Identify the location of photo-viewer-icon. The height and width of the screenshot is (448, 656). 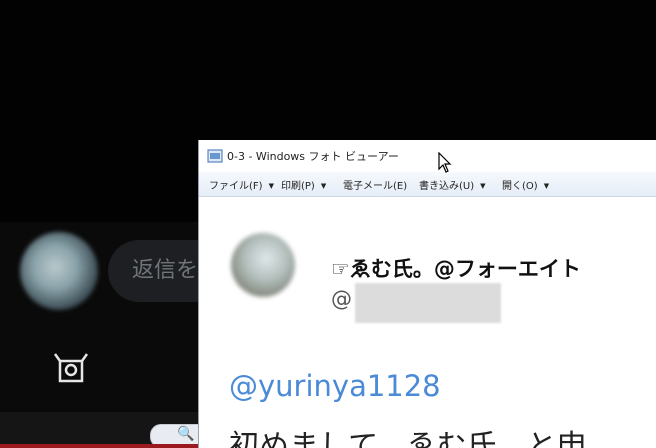
(215, 156).